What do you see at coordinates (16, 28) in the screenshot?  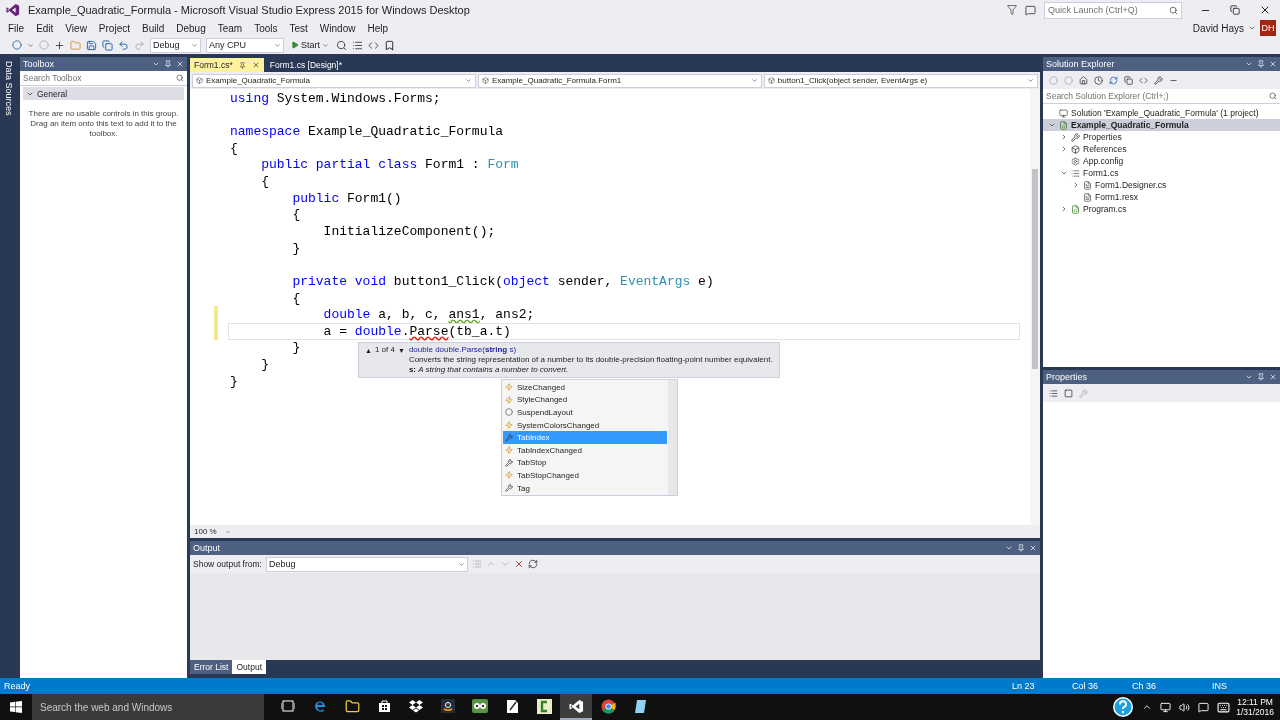 I see `menu-item: File` at bounding box center [16, 28].